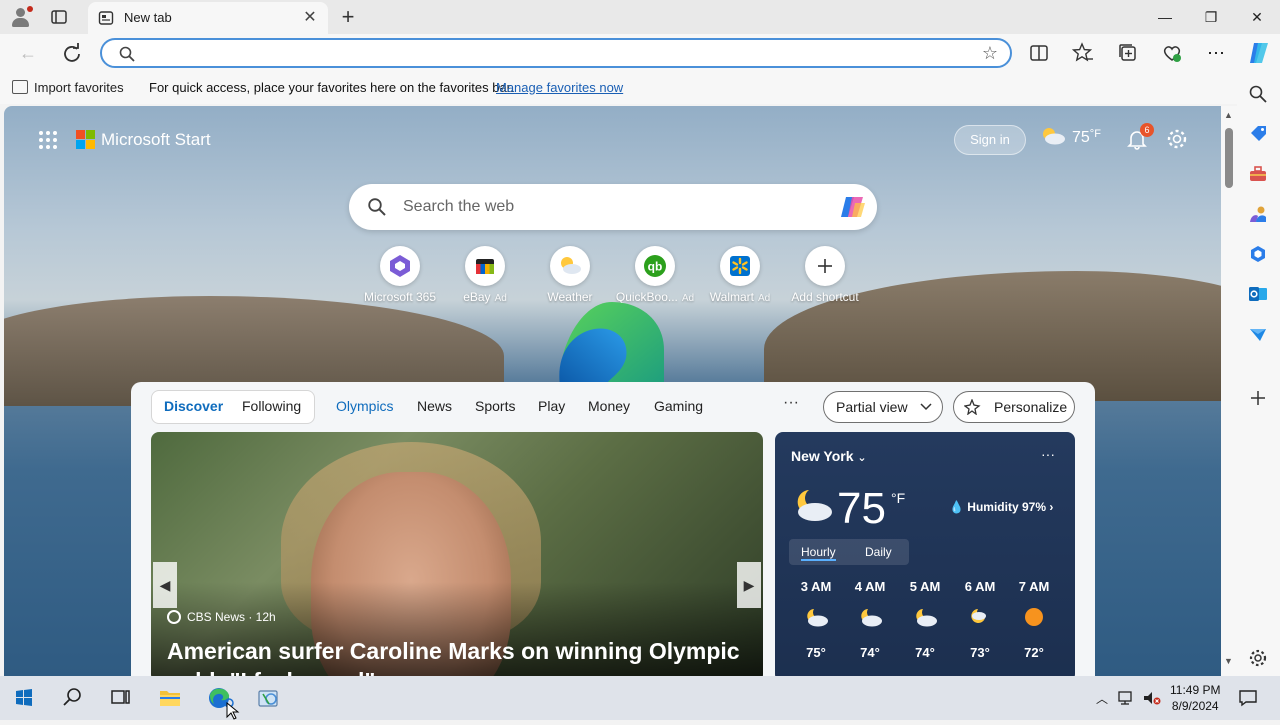 The height and width of the screenshot is (725, 1280). What do you see at coordinates (1258, 134) in the screenshot?
I see `shopping-tag-icon` at bounding box center [1258, 134].